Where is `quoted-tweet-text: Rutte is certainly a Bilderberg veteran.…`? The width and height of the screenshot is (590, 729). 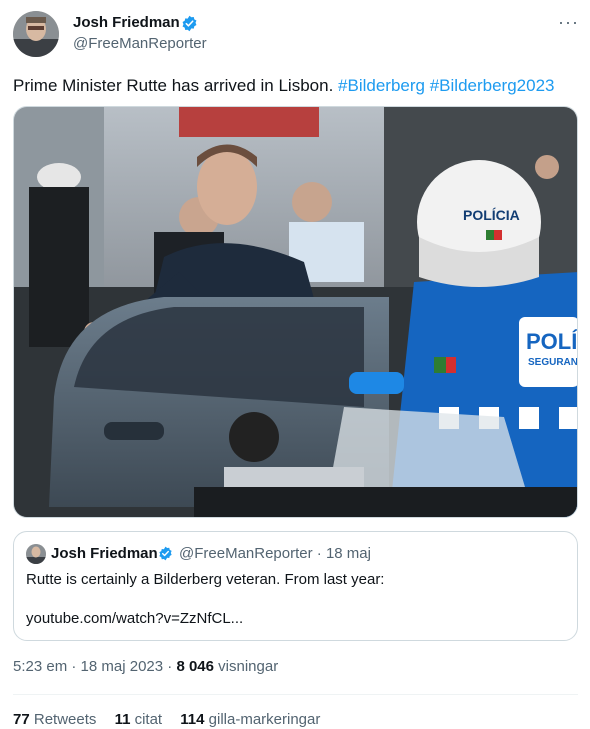 quoted-tweet-text: Rutte is certainly a Bilderberg veteran.… is located at coordinates (205, 579).